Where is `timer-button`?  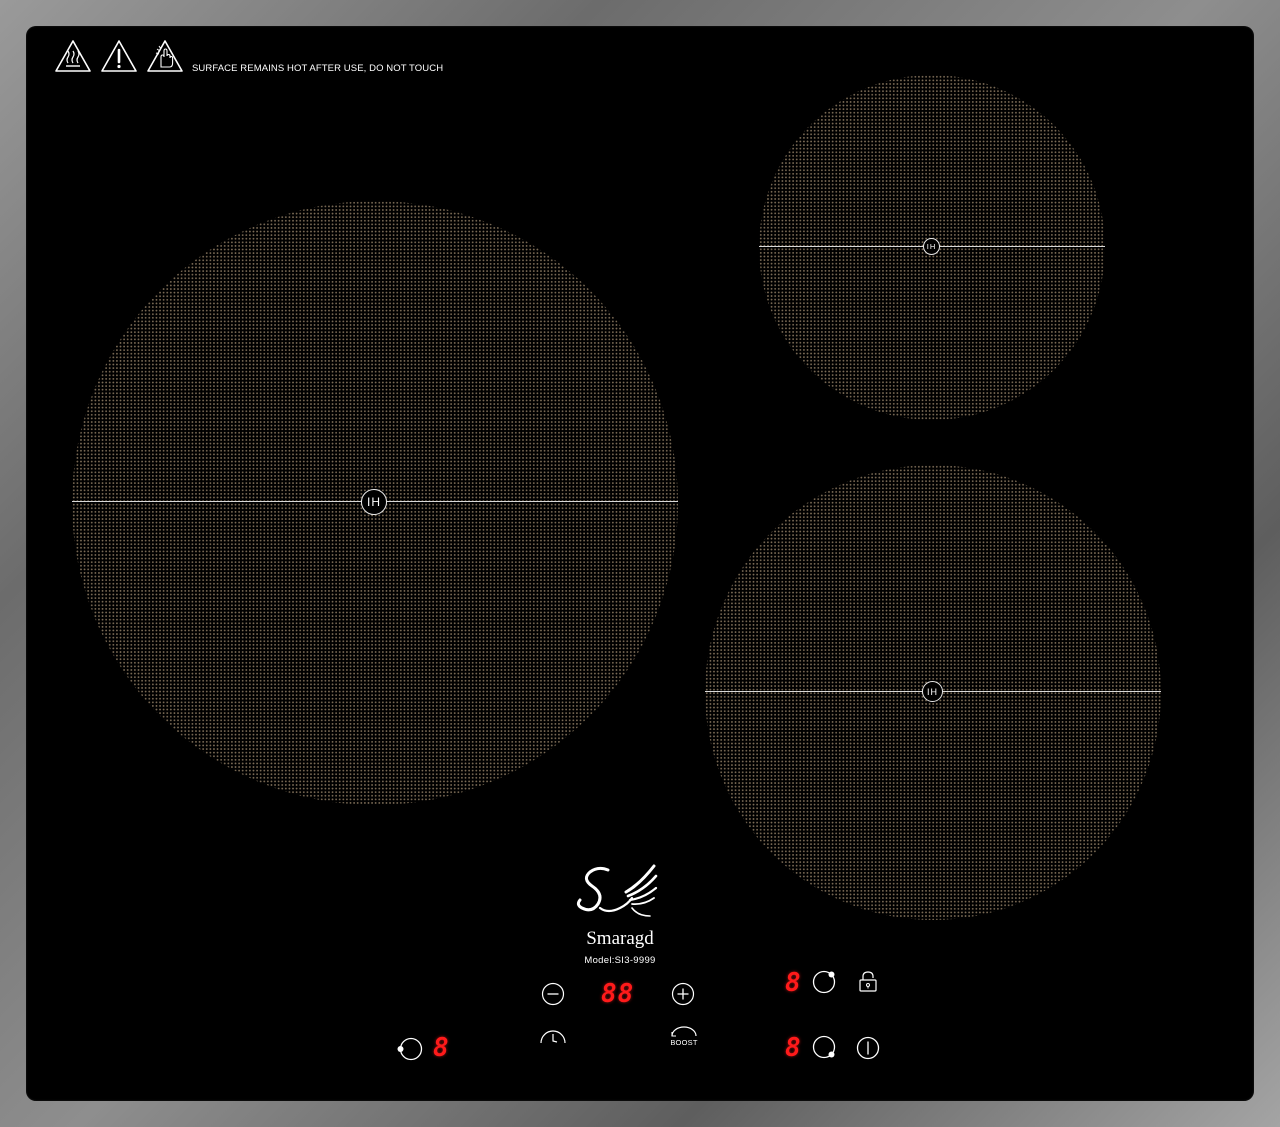 timer-button is located at coordinates (553, 1036).